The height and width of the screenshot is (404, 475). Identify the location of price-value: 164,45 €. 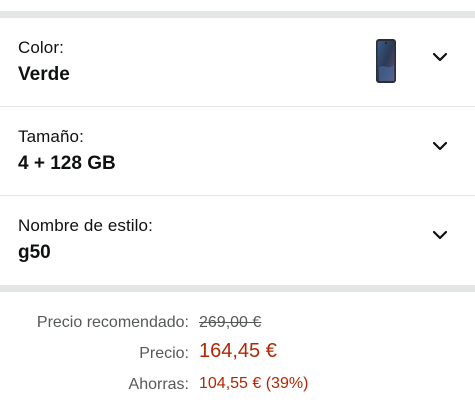
(238, 351).